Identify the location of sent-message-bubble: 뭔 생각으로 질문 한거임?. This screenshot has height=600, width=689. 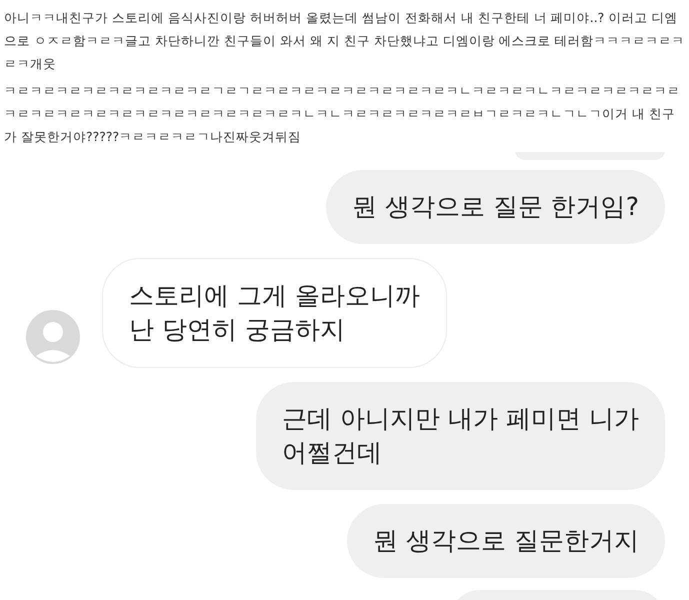
(495, 207).